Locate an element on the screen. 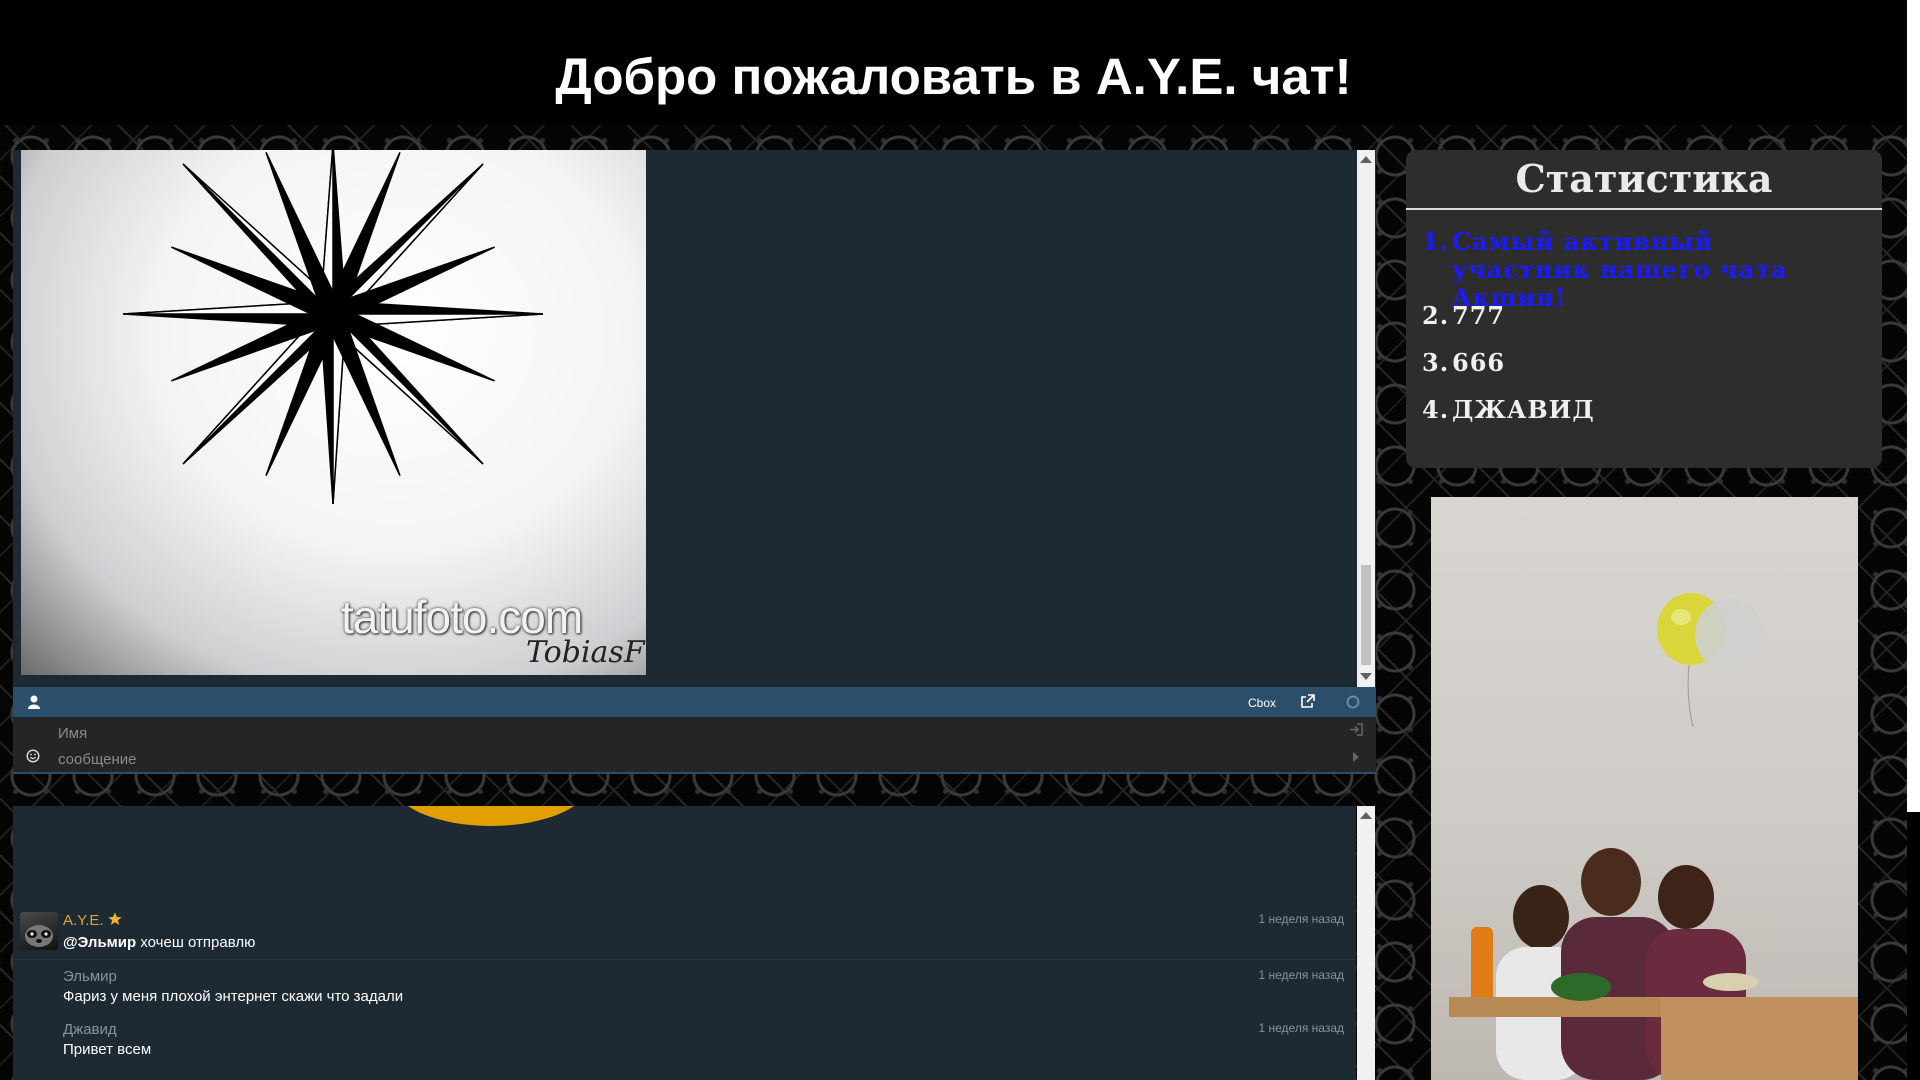  scroll-thumb is located at coordinates (1366, 615).